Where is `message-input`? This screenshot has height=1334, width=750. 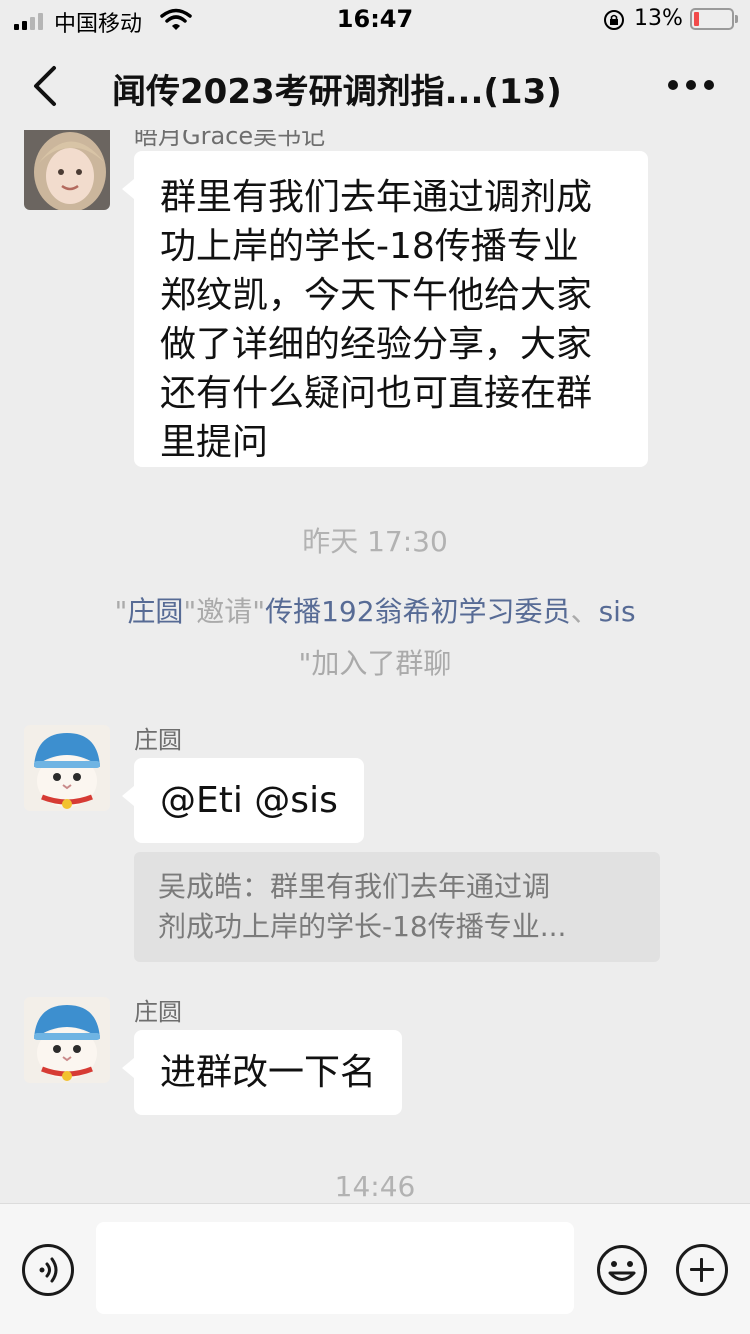 message-input is located at coordinates (335, 1268).